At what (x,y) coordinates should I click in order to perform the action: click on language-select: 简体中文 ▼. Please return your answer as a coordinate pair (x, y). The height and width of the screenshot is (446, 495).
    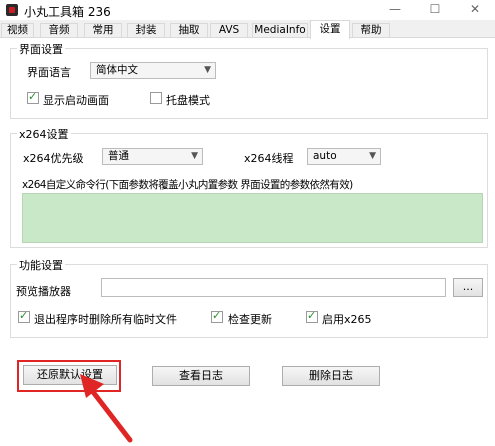
    Looking at the image, I should click on (153, 70).